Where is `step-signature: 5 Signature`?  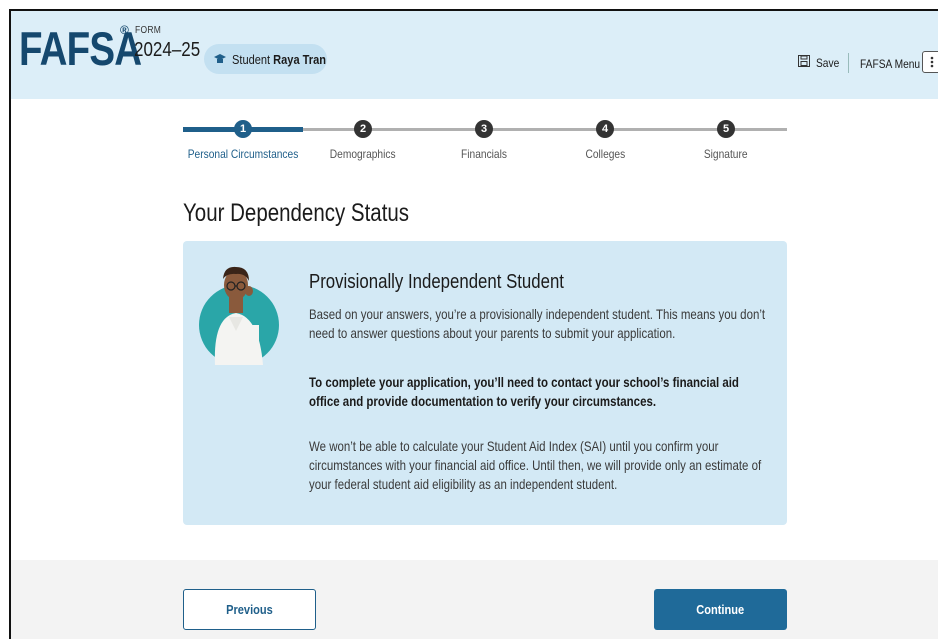 step-signature: 5 Signature is located at coordinates (726, 138).